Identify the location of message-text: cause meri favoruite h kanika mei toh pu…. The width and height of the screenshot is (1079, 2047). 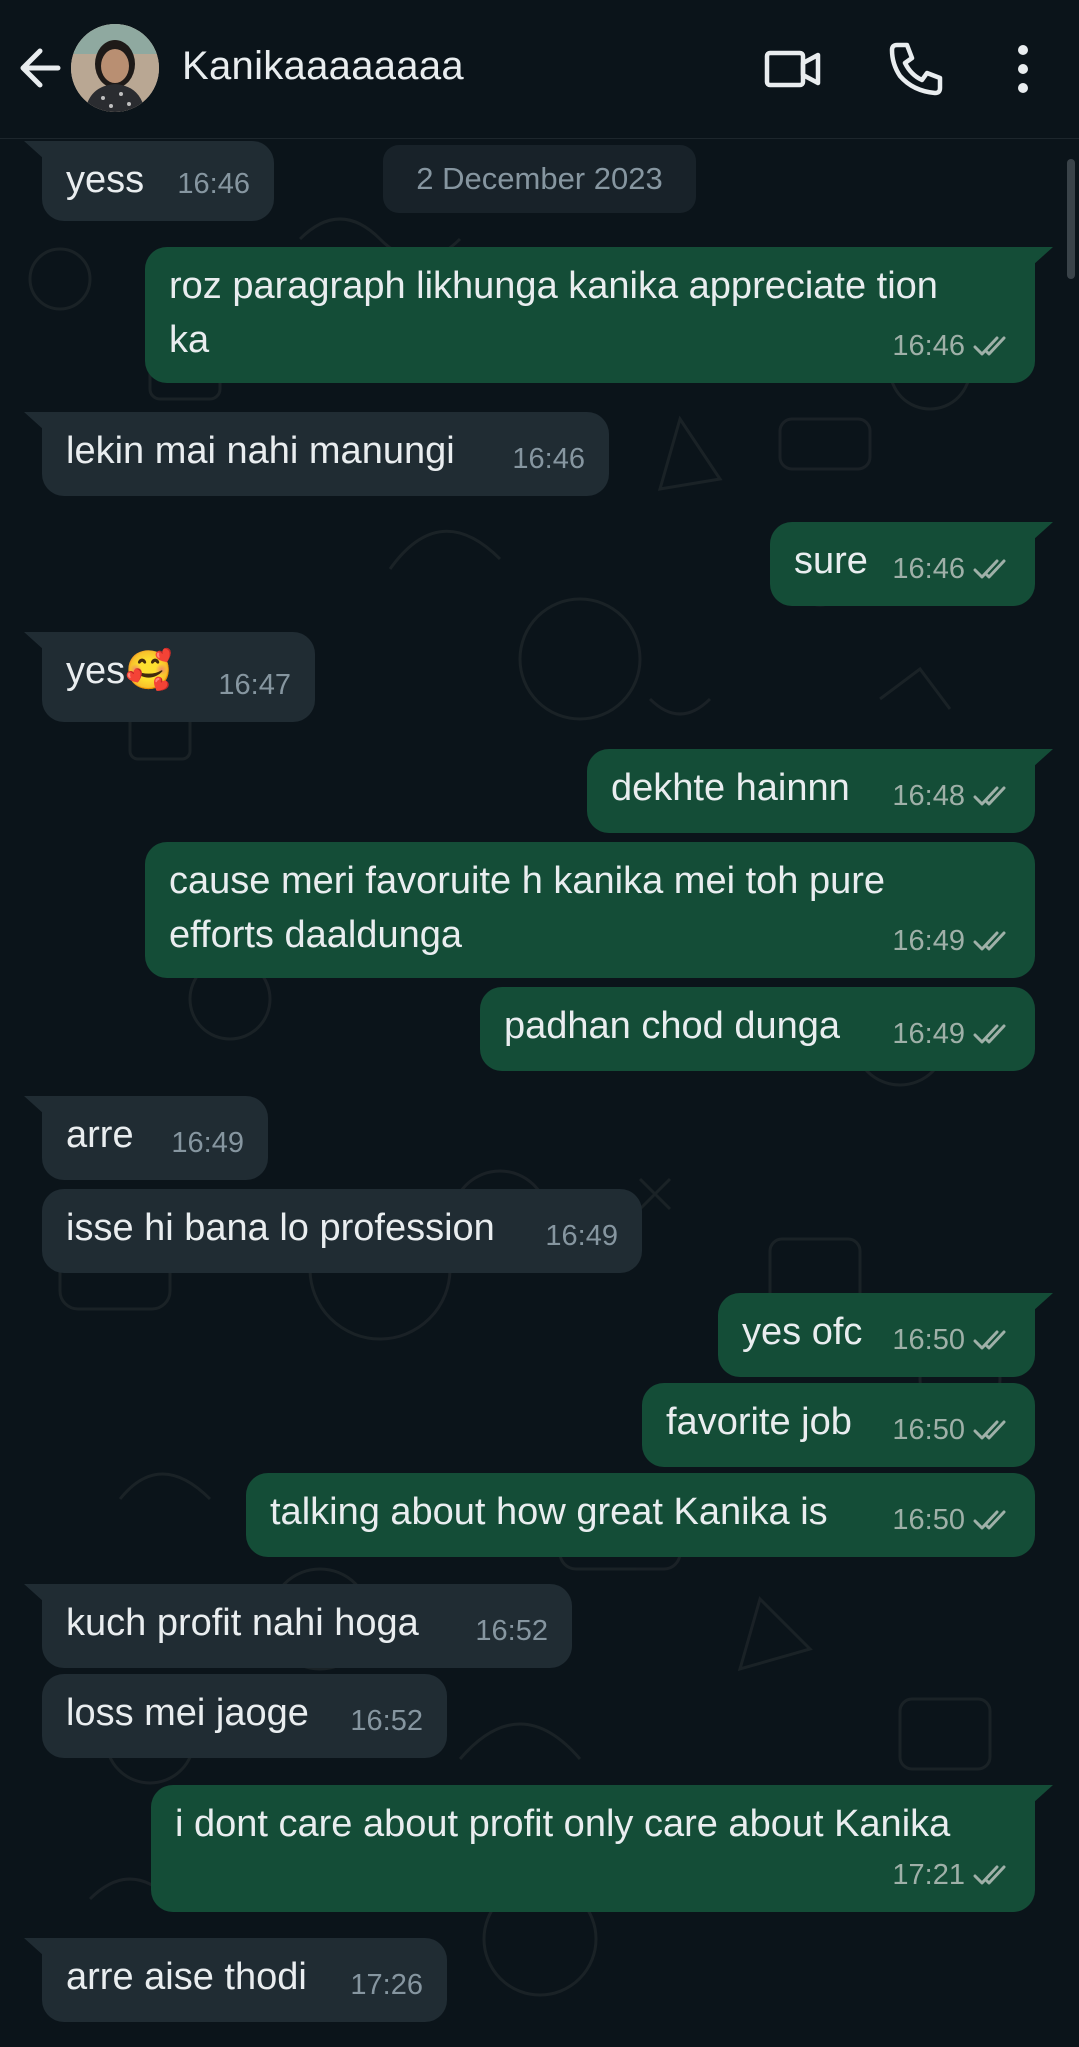
(527, 881).